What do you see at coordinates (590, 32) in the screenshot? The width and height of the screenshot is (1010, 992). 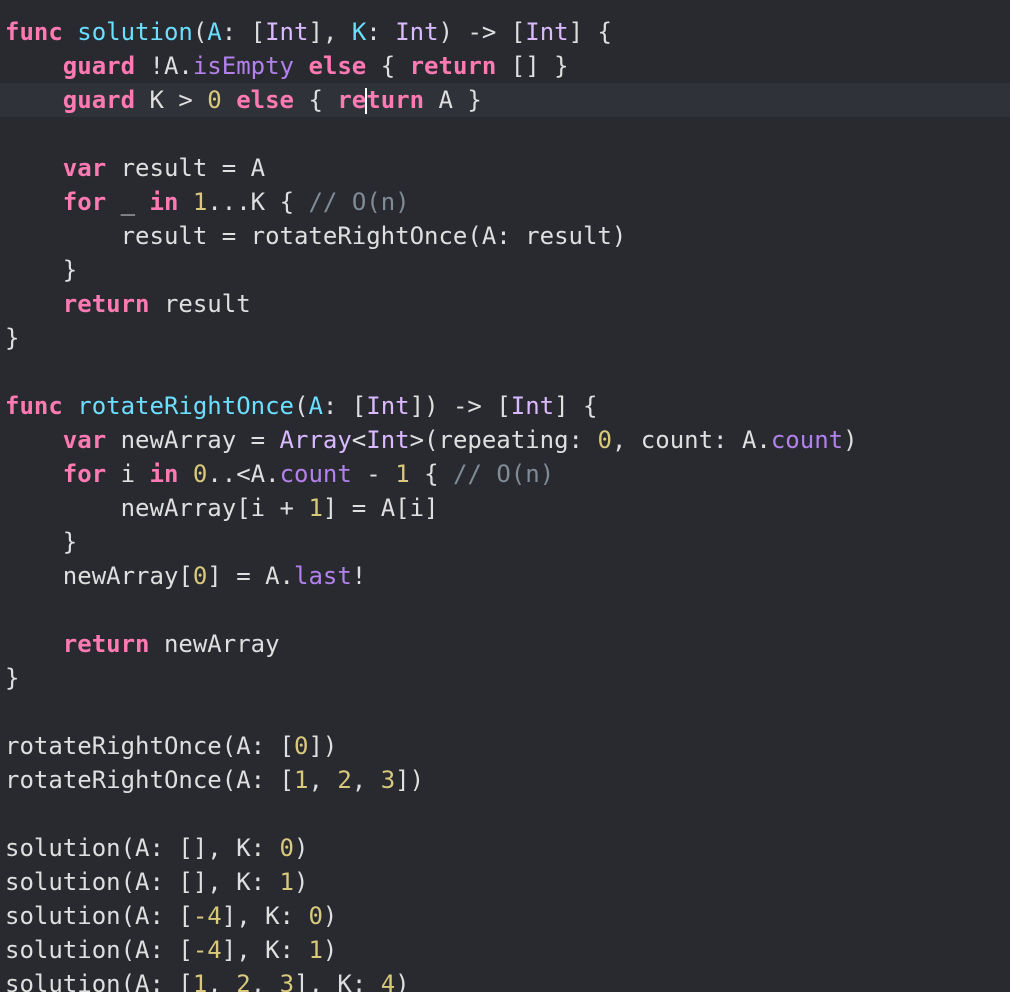 I see `code-token: ] {` at bounding box center [590, 32].